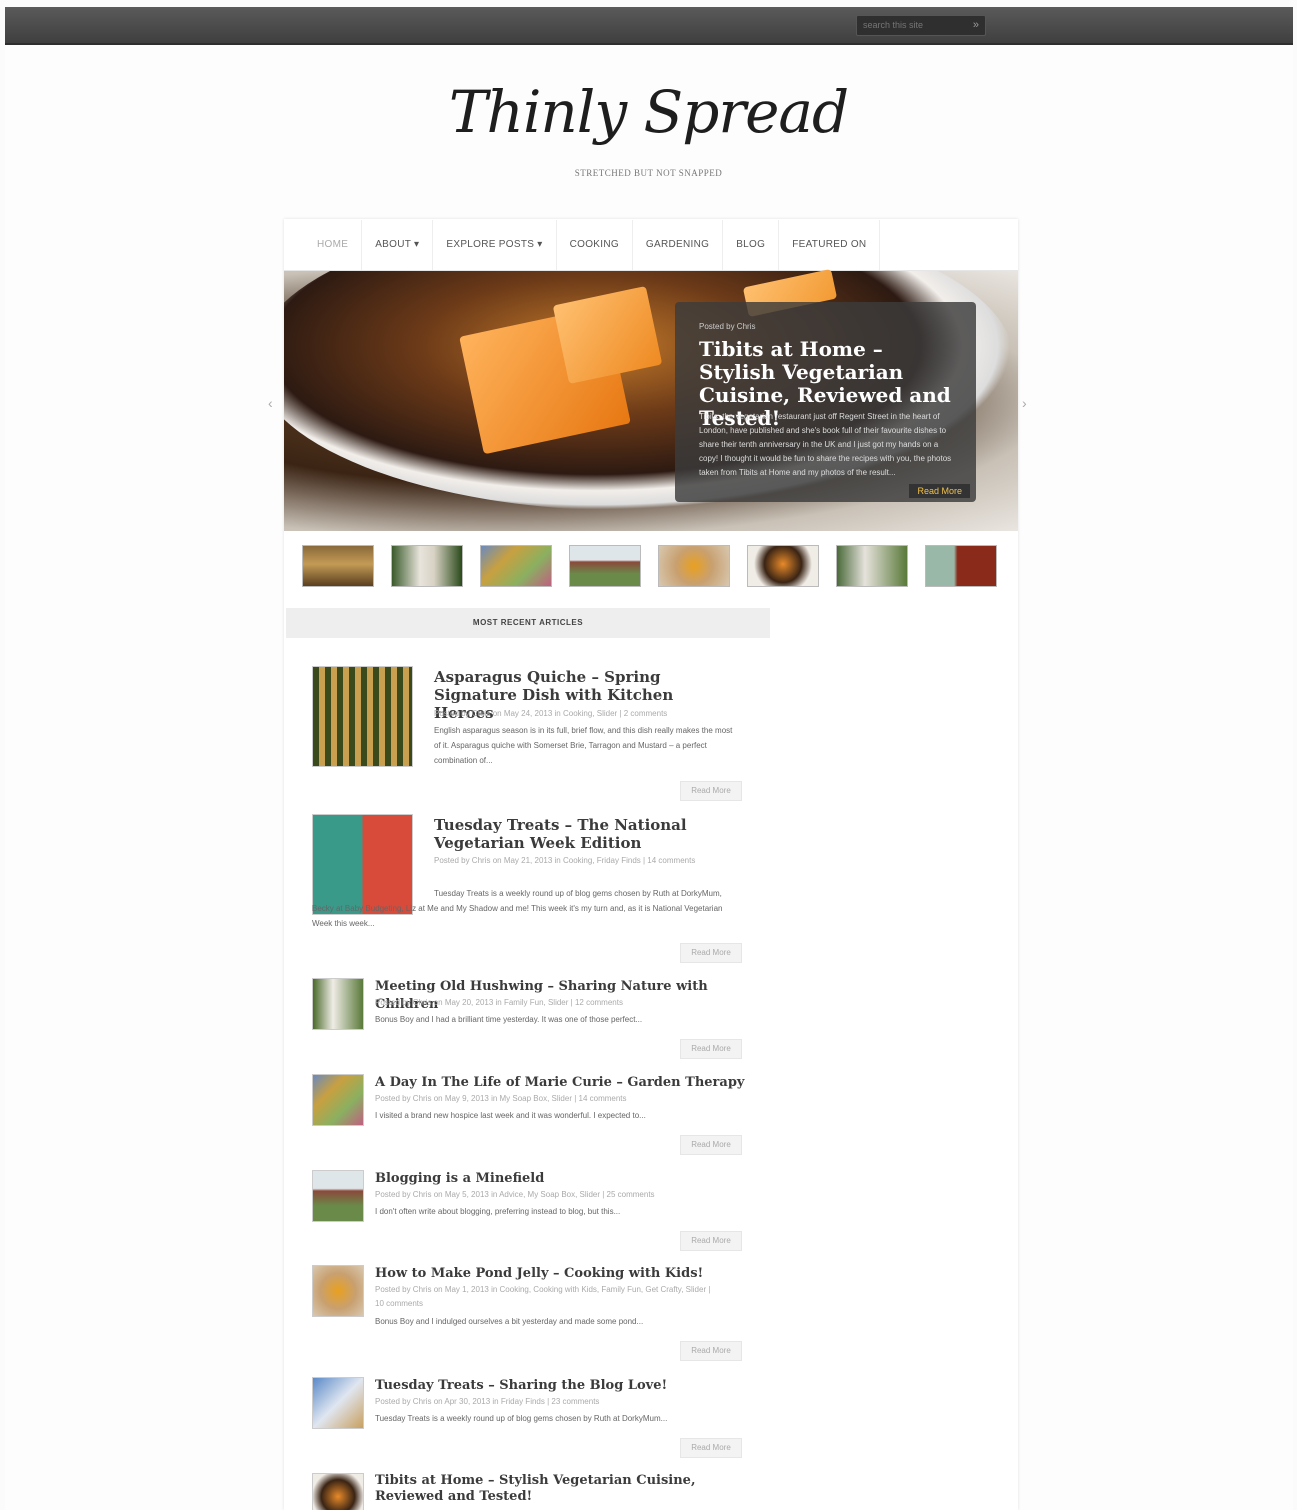 The width and height of the screenshot is (1297, 1510). I want to click on nav-featured-on: FEATURED ON, so click(830, 245).